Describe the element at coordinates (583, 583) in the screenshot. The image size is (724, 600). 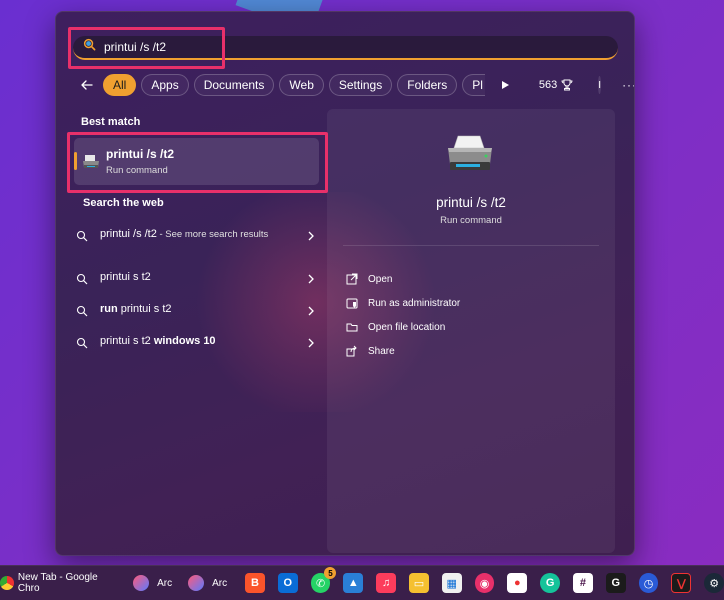
I see `slack-icon: #` at that location.